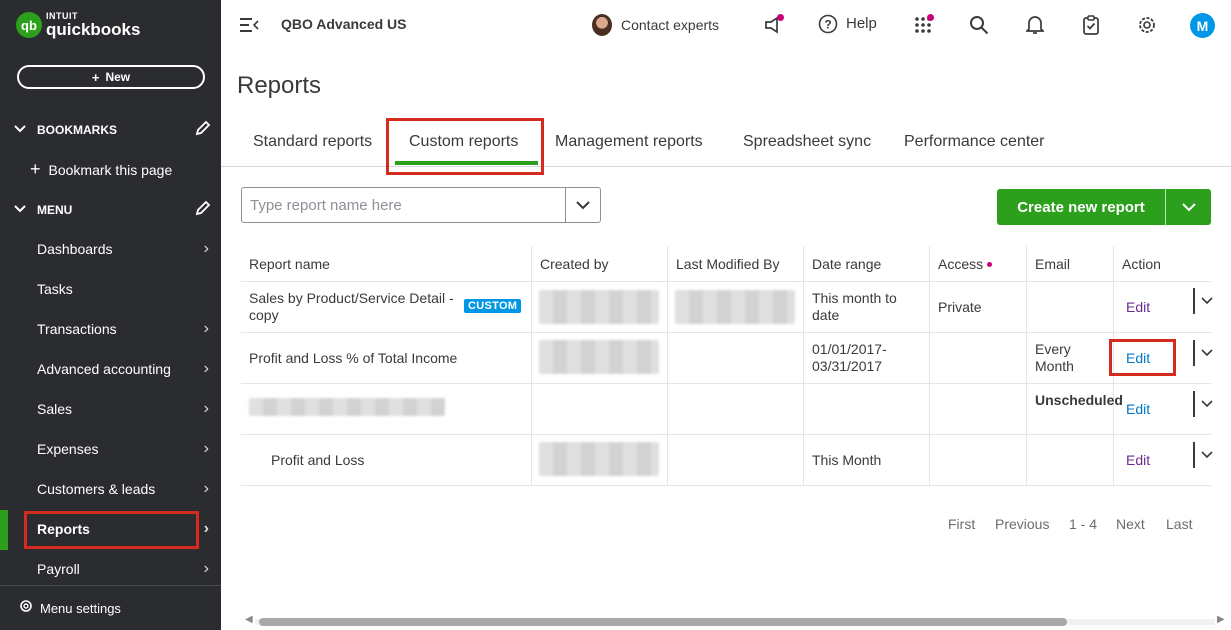 The height and width of the screenshot is (630, 1231). What do you see at coordinates (493, 306) in the screenshot?
I see `custom-badge: CUSTOM` at bounding box center [493, 306].